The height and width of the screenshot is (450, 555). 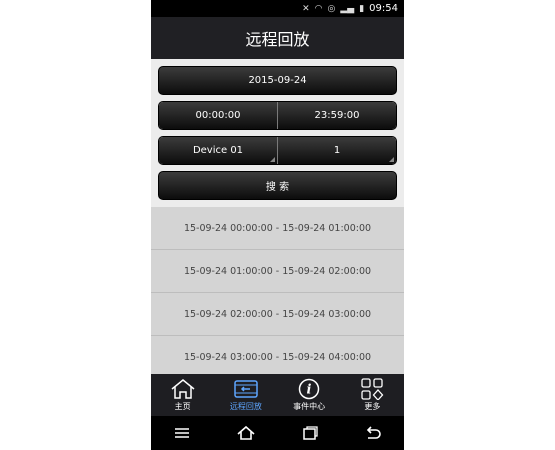 I want to click on channel-dropdown: 1, so click(x=336, y=150).